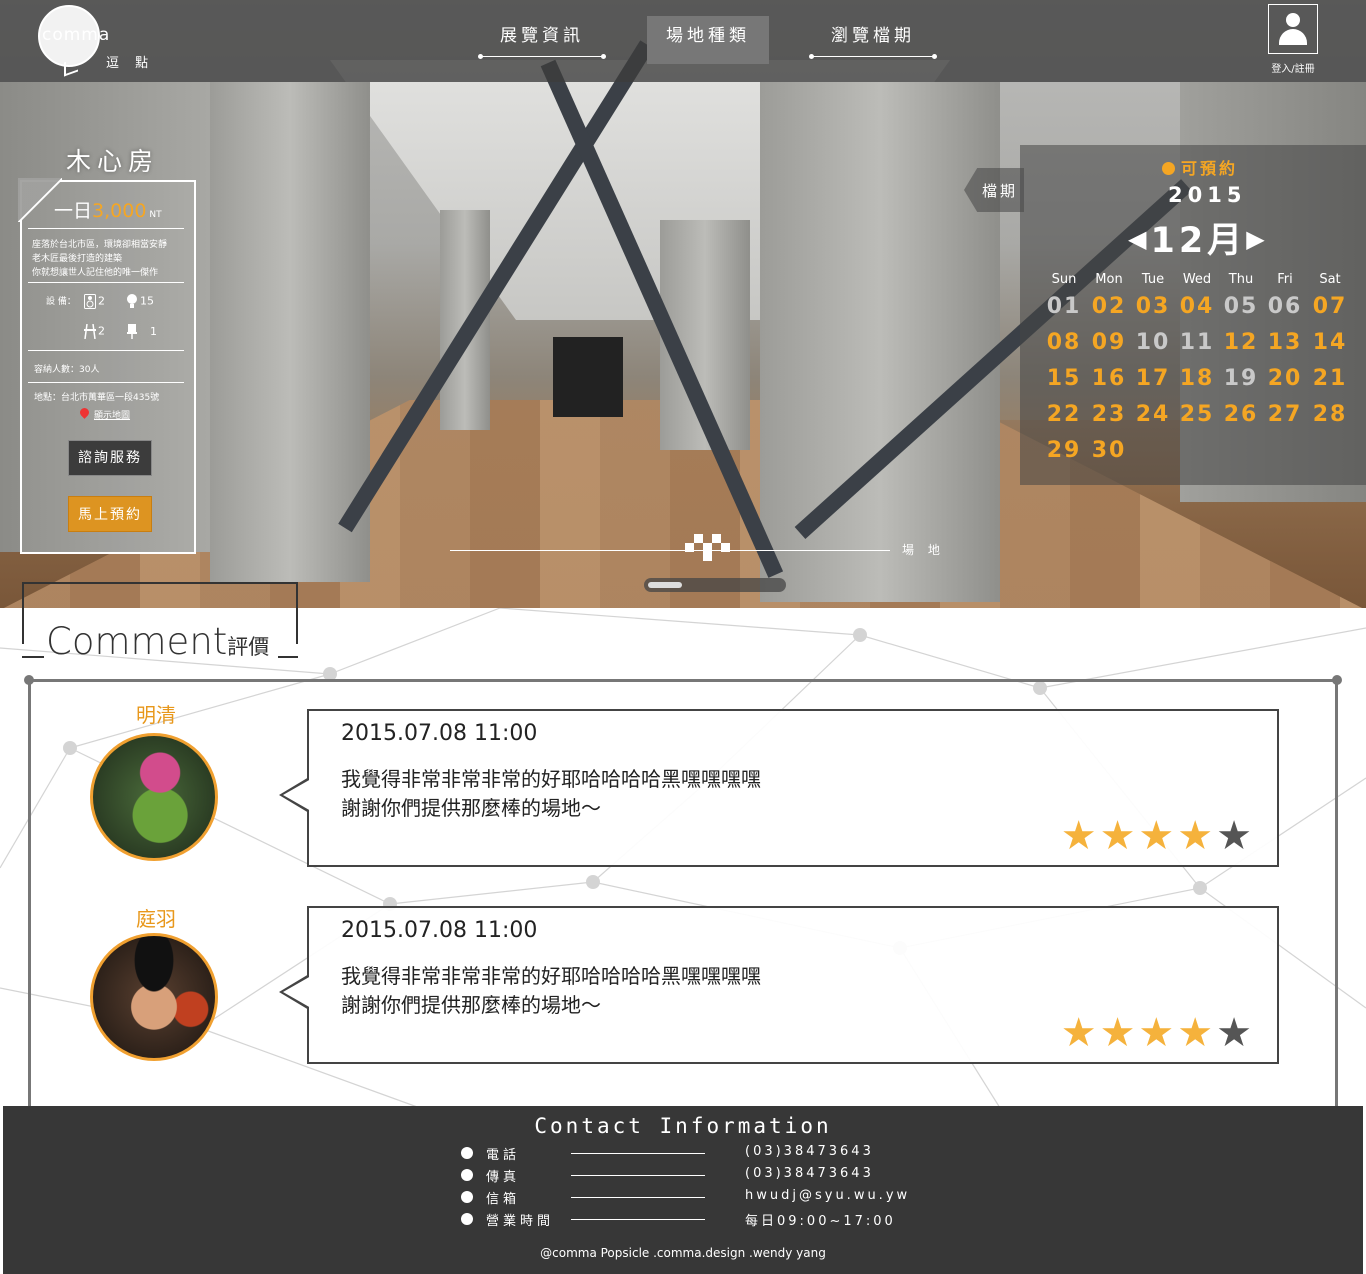  I want to click on calendar-day: 28, so click(1330, 414).